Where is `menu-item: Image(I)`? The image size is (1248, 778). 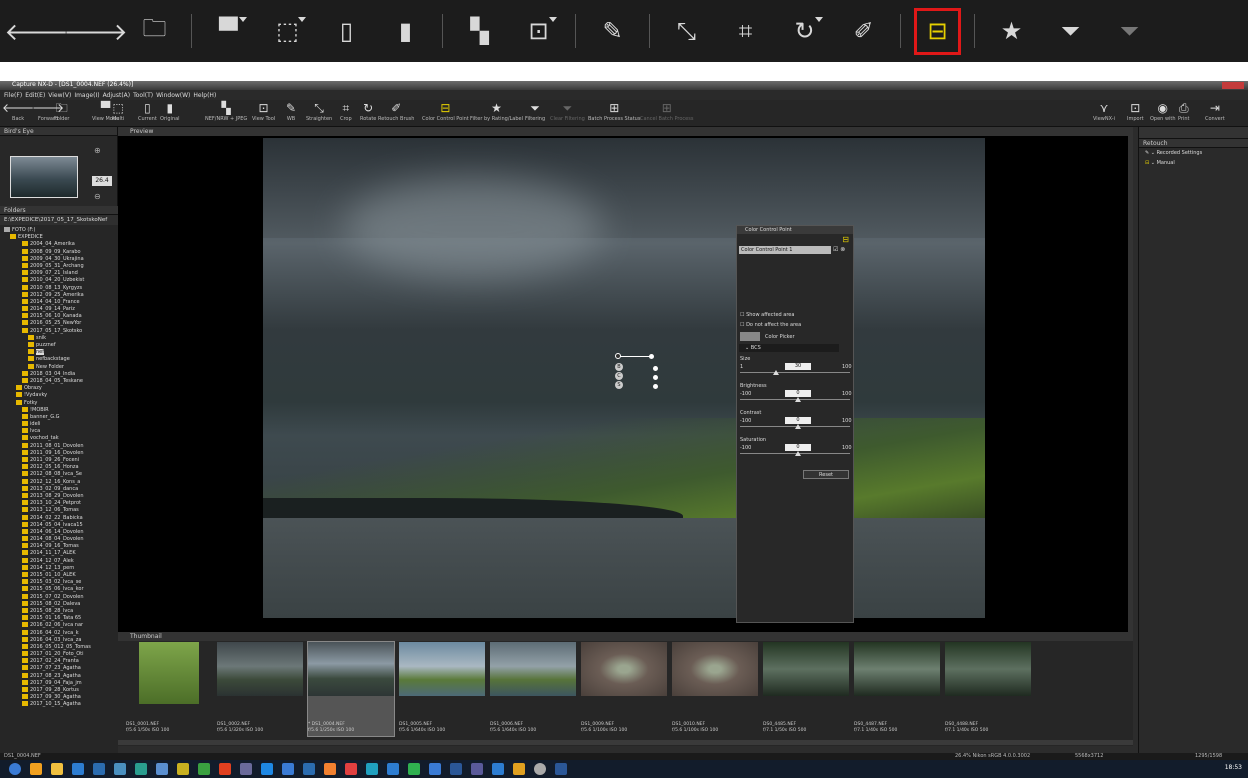 menu-item: Image(I) is located at coordinates (86, 95).